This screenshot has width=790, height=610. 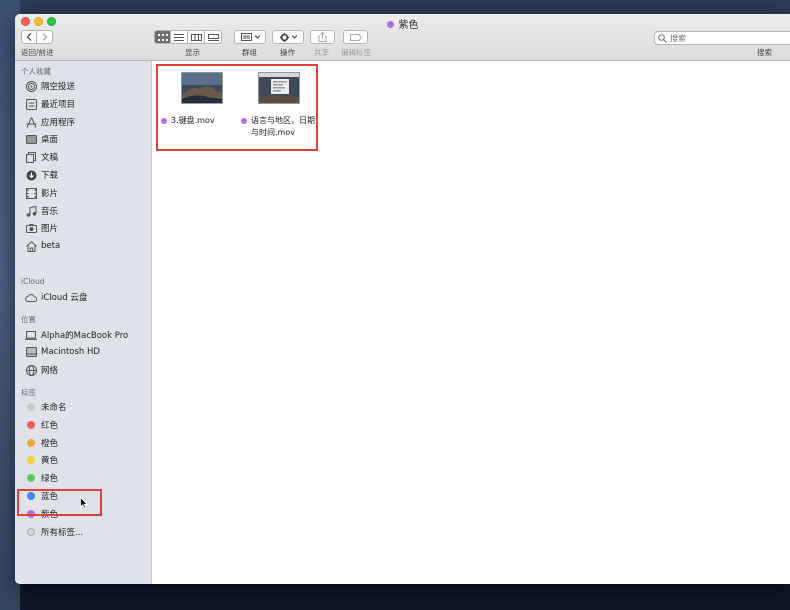 I want to click on landscape-thumbnail-image, so click(x=202, y=88).